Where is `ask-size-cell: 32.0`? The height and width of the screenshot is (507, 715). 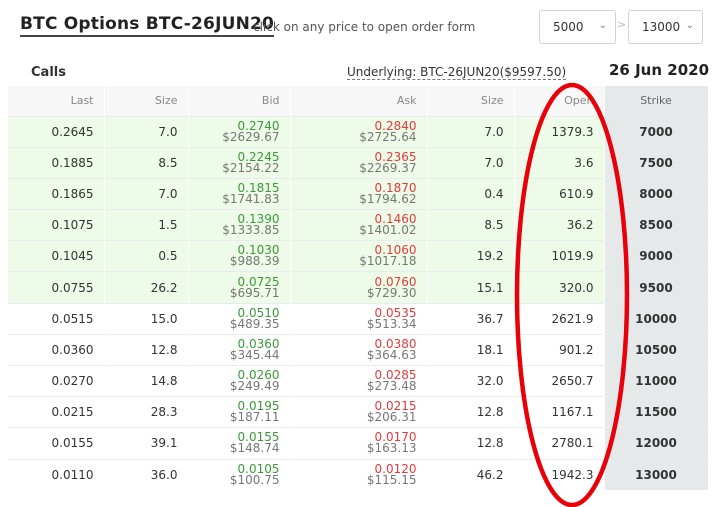
ask-size-cell: 32.0 is located at coordinates (471, 380).